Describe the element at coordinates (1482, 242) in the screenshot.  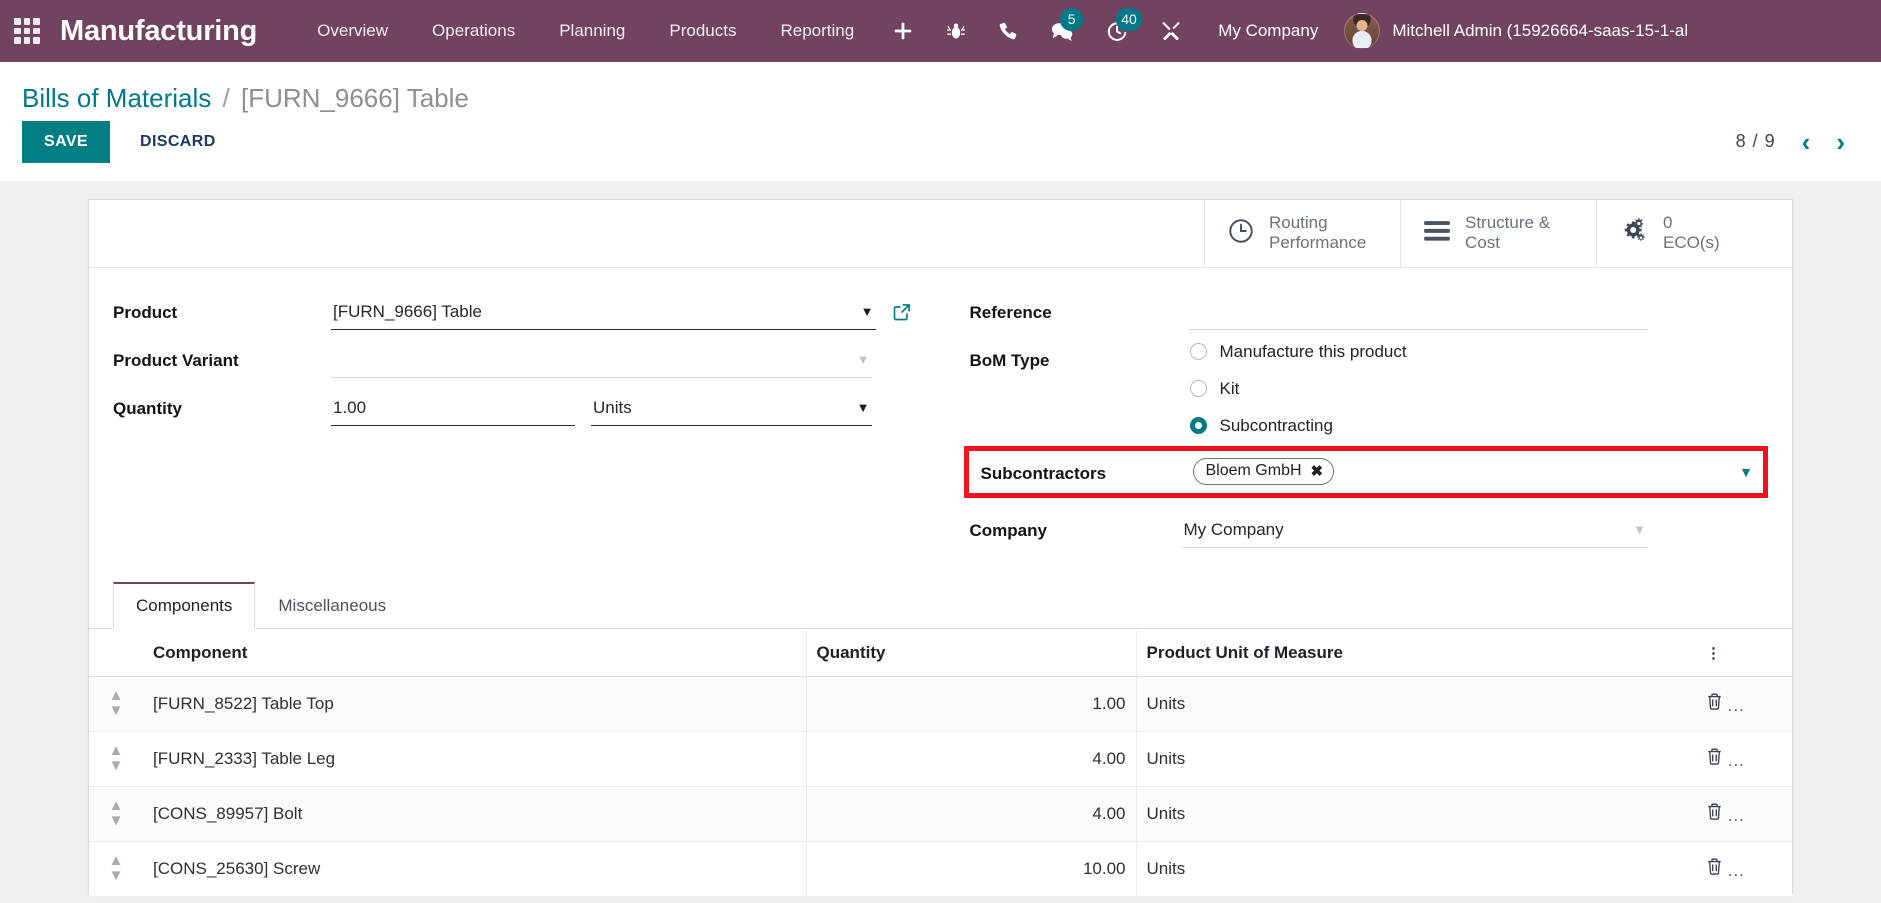
I see `stat-line-2: Cost` at that location.